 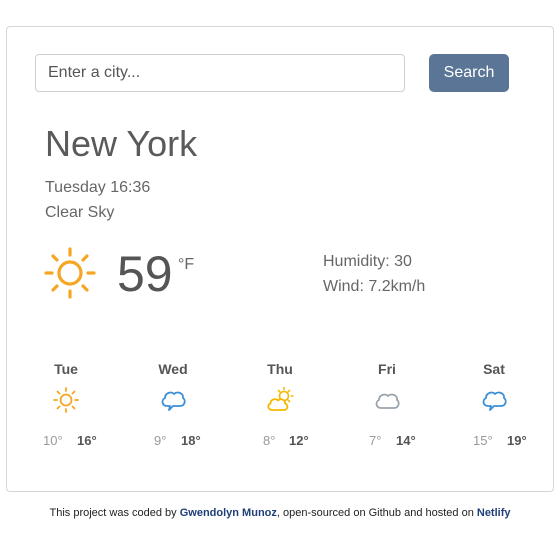 I want to click on forecast-day: Sat 15° 19°, so click(x=494, y=406).